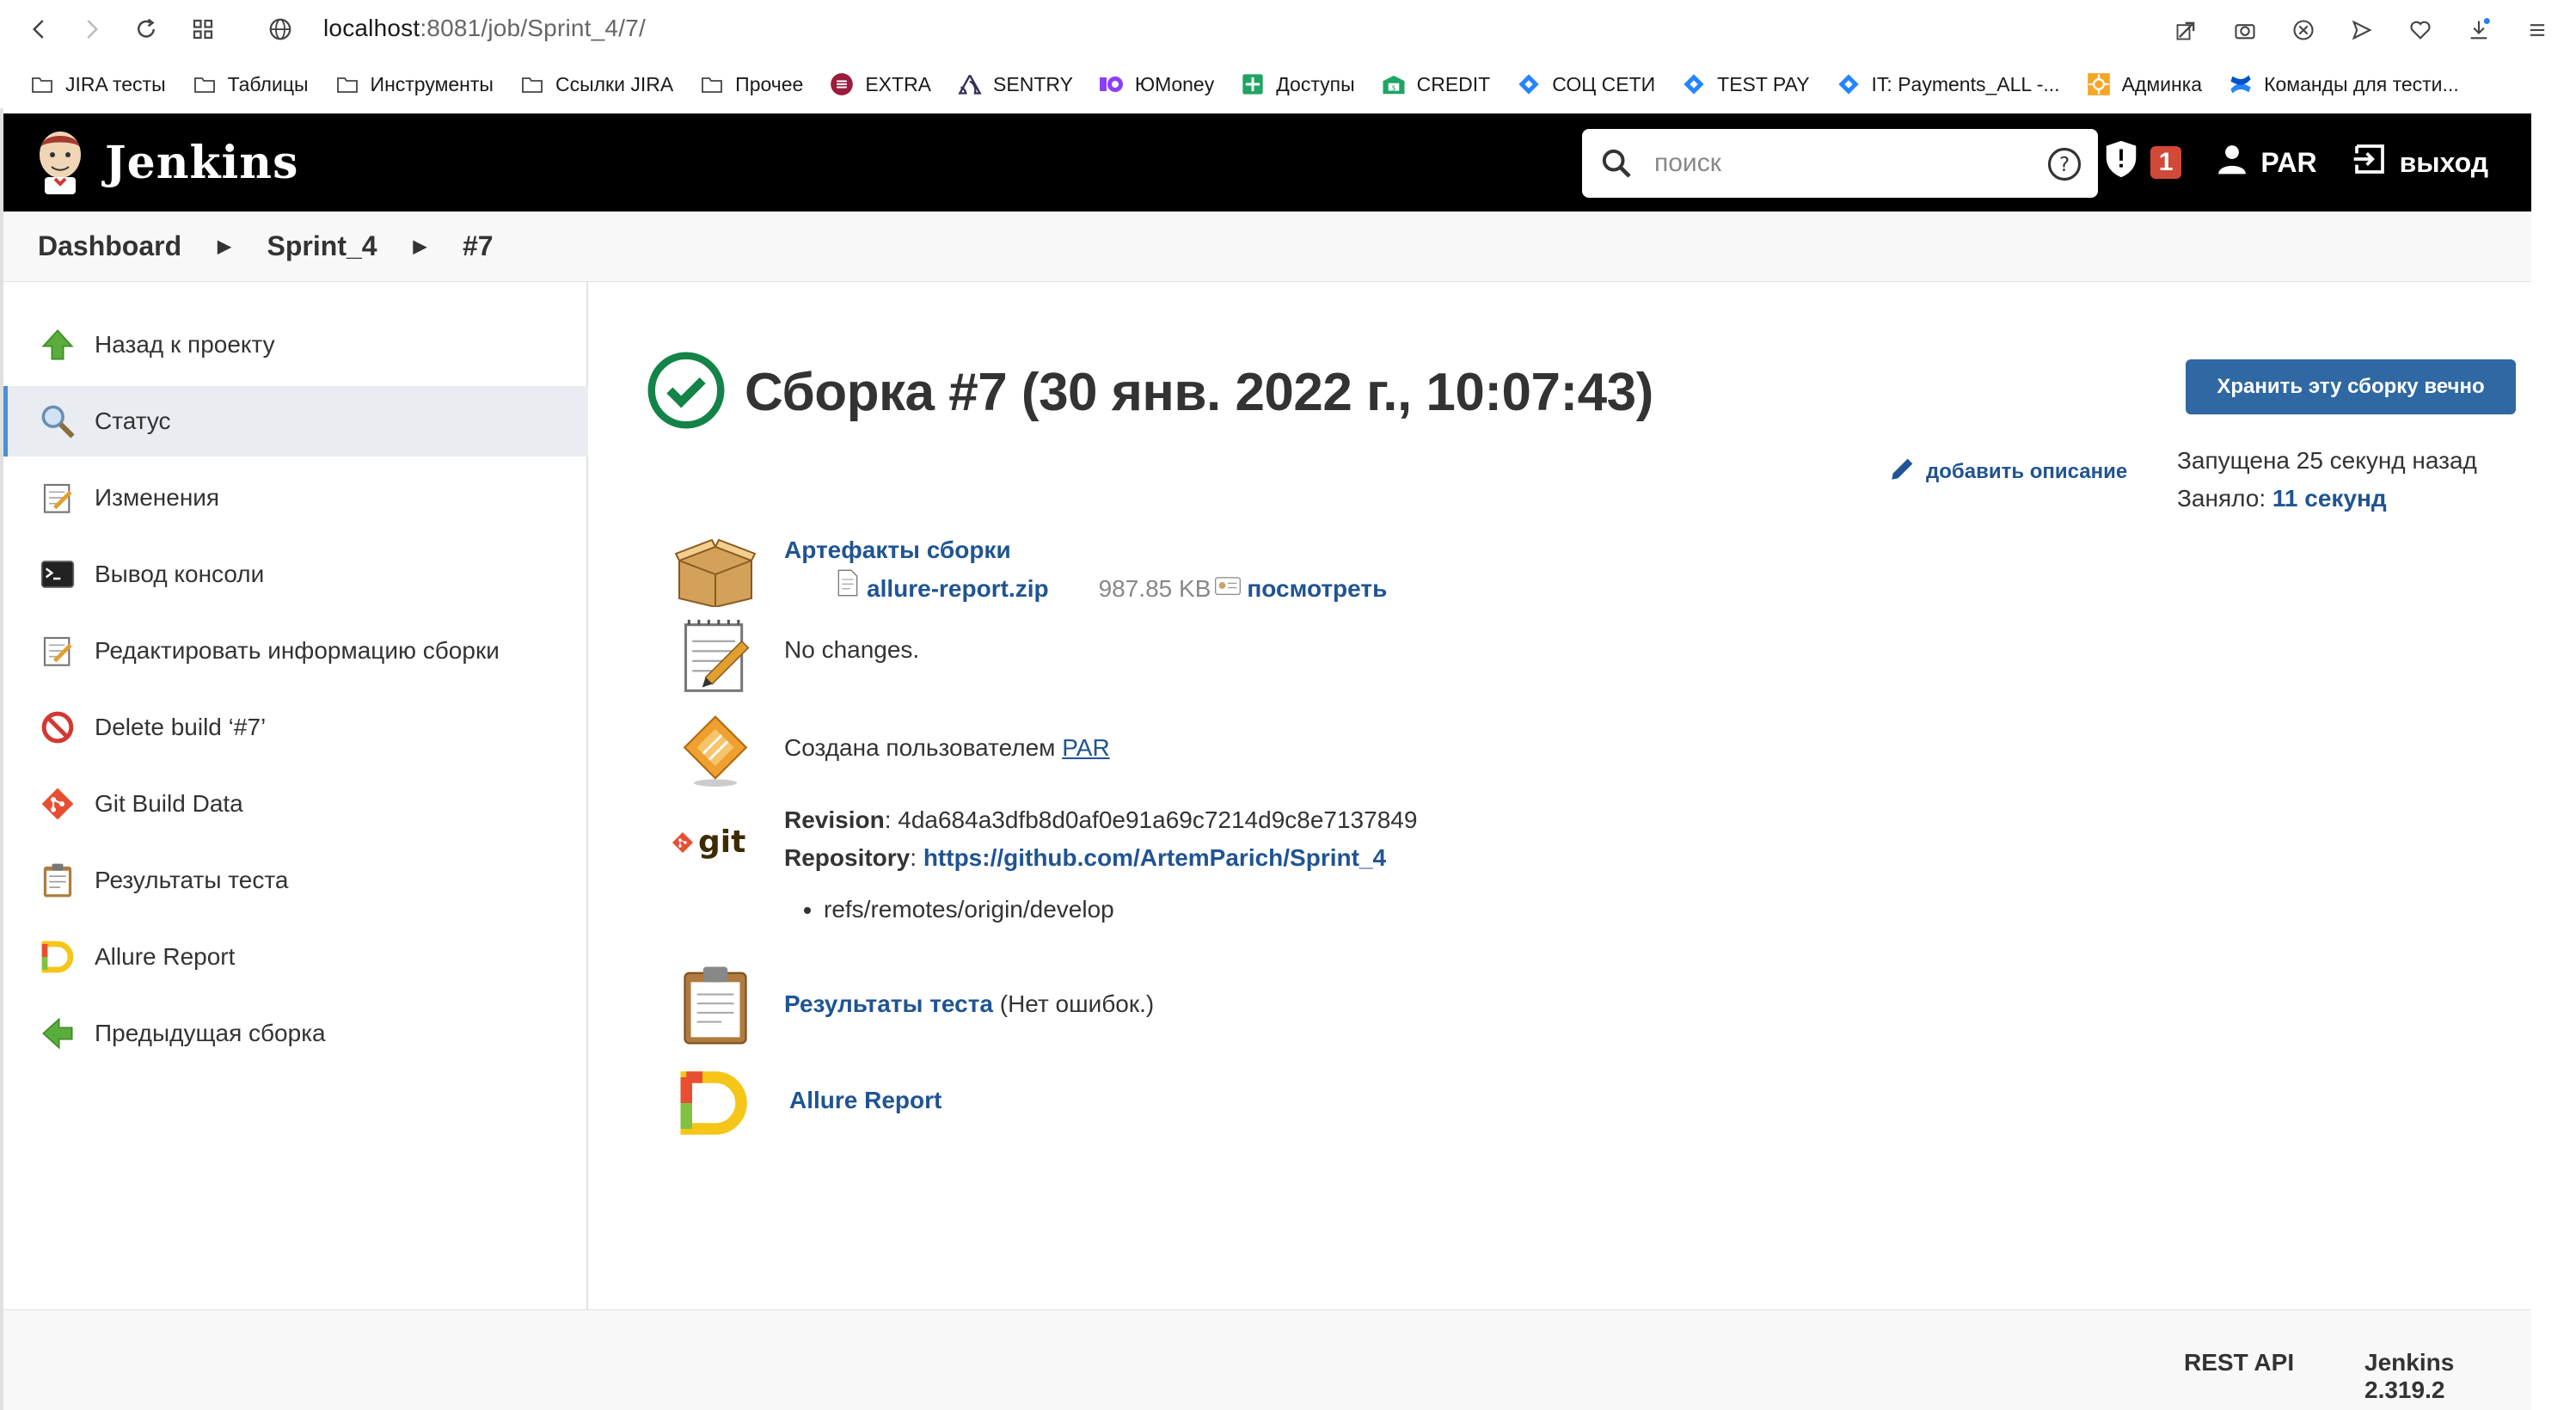  Describe the element at coordinates (751, 84) in the screenshot. I see `bookmark-other: Прочее` at that location.